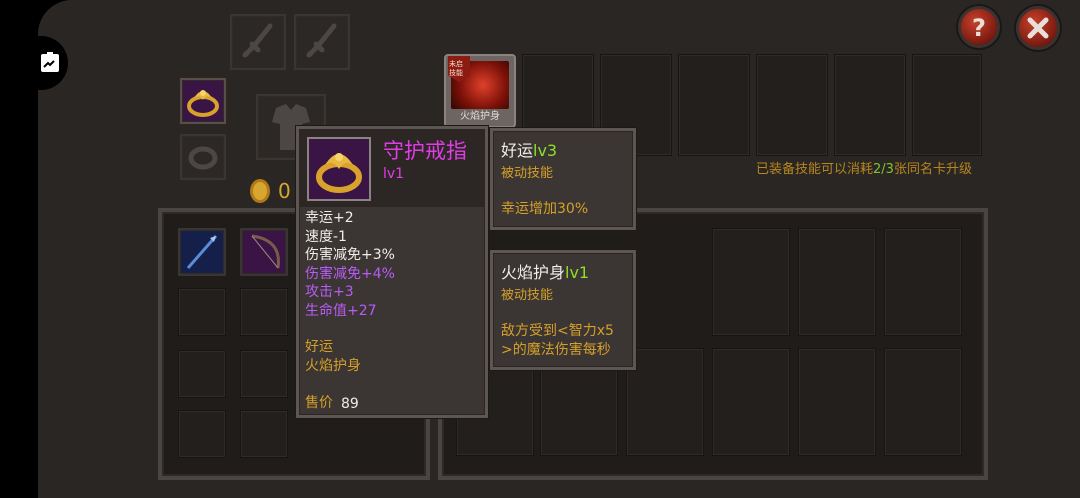 The height and width of the screenshot is (498, 1080). What do you see at coordinates (545, 150) in the screenshot?
I see `skill-level: lv3` at bounding box center [545, 150].